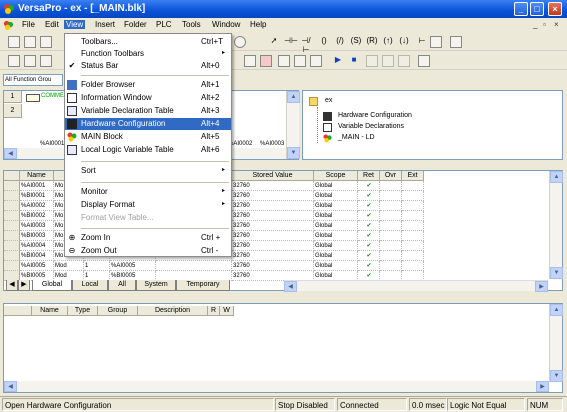 This screenshot has height=412, width=567. What do you see at coordinates (37, 236) in the screenshot?
I see `table-cell: %BI0003` at bounding box center [37, 236].